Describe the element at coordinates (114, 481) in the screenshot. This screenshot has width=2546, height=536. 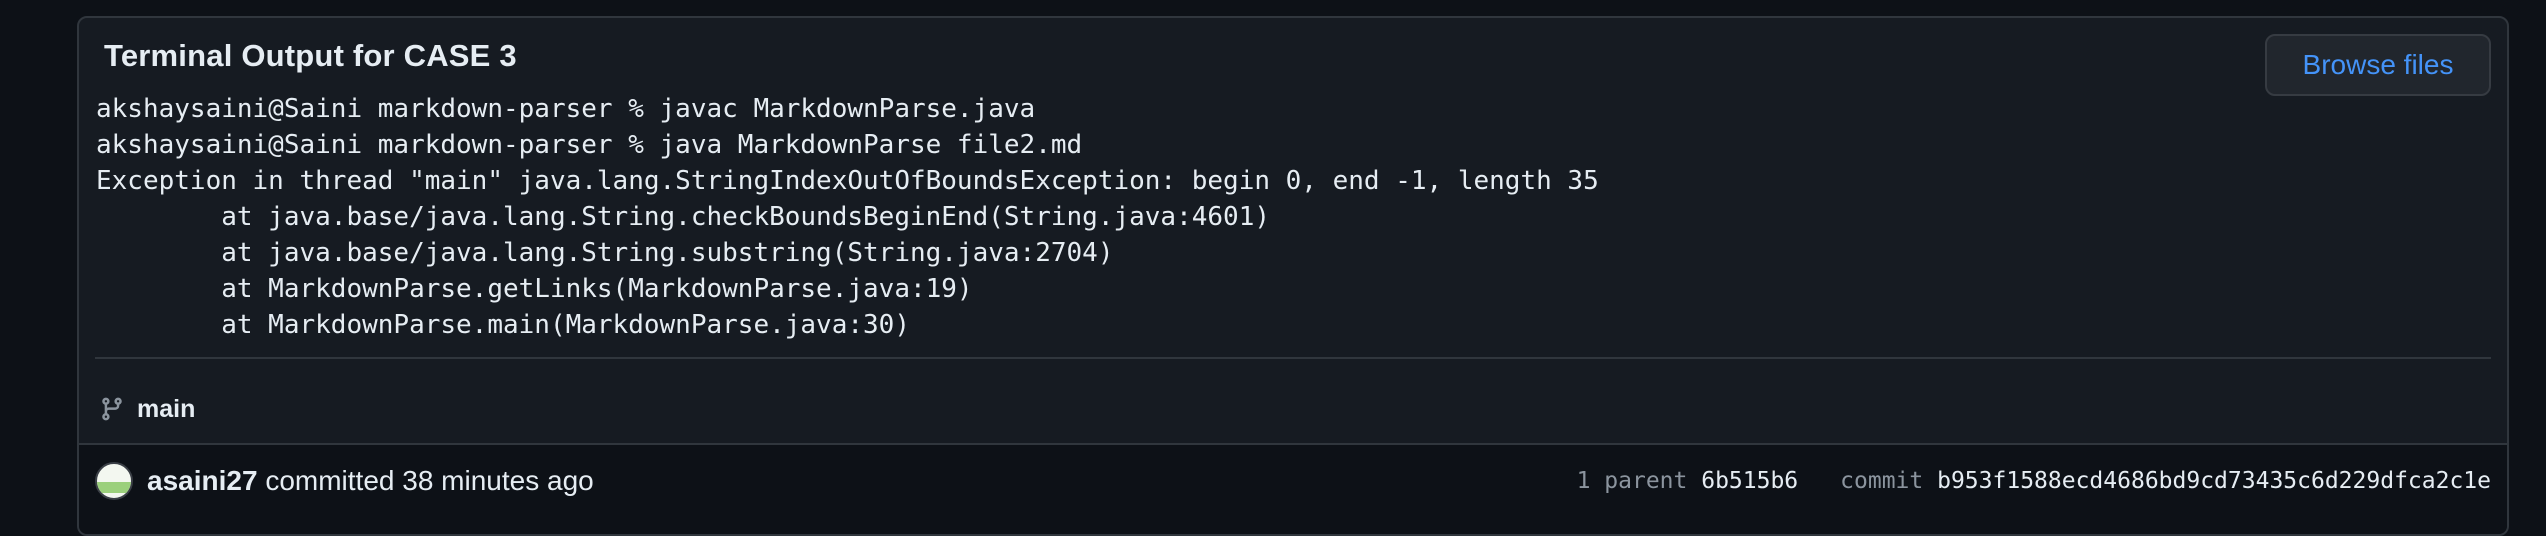
I see `avatar` at that location.